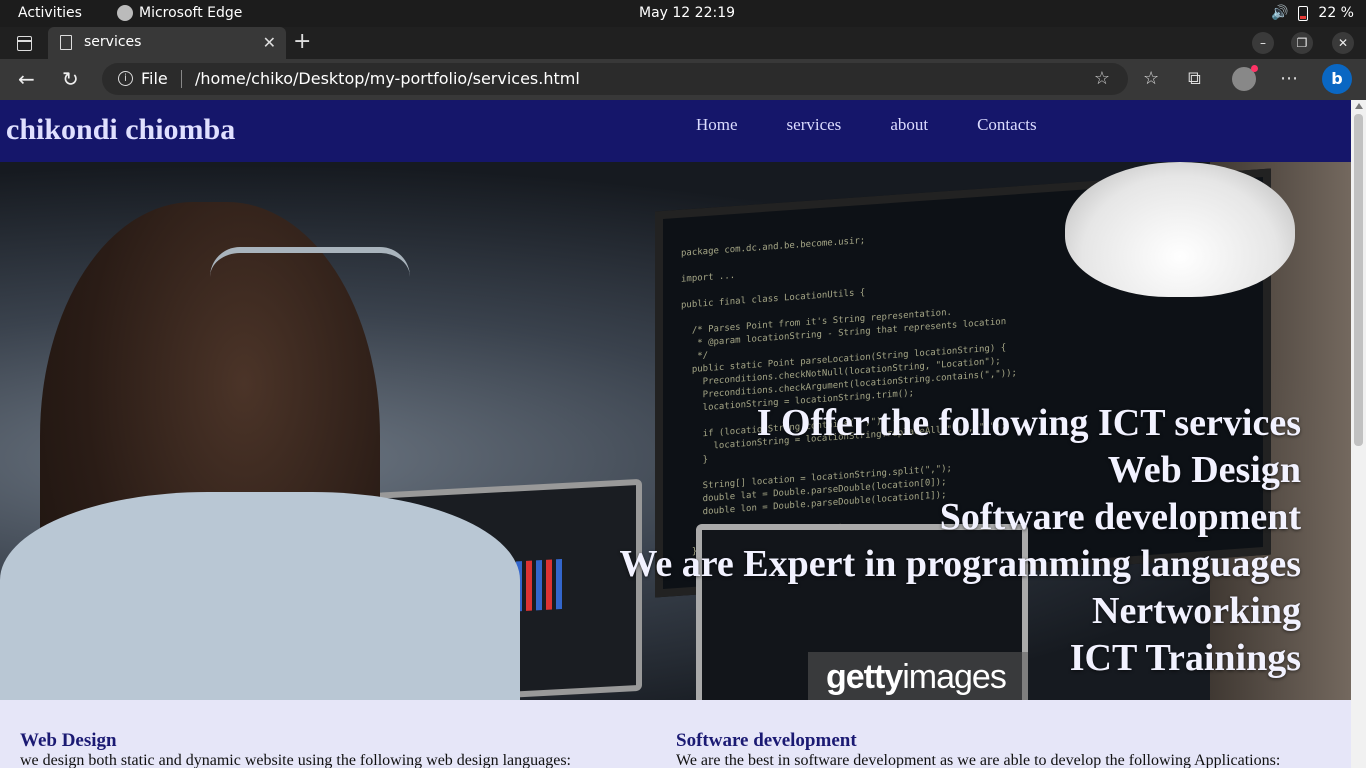 The height and width of the screenshot is (768, 1366). I want to click on bing-icon: b, so click(1337, 79).